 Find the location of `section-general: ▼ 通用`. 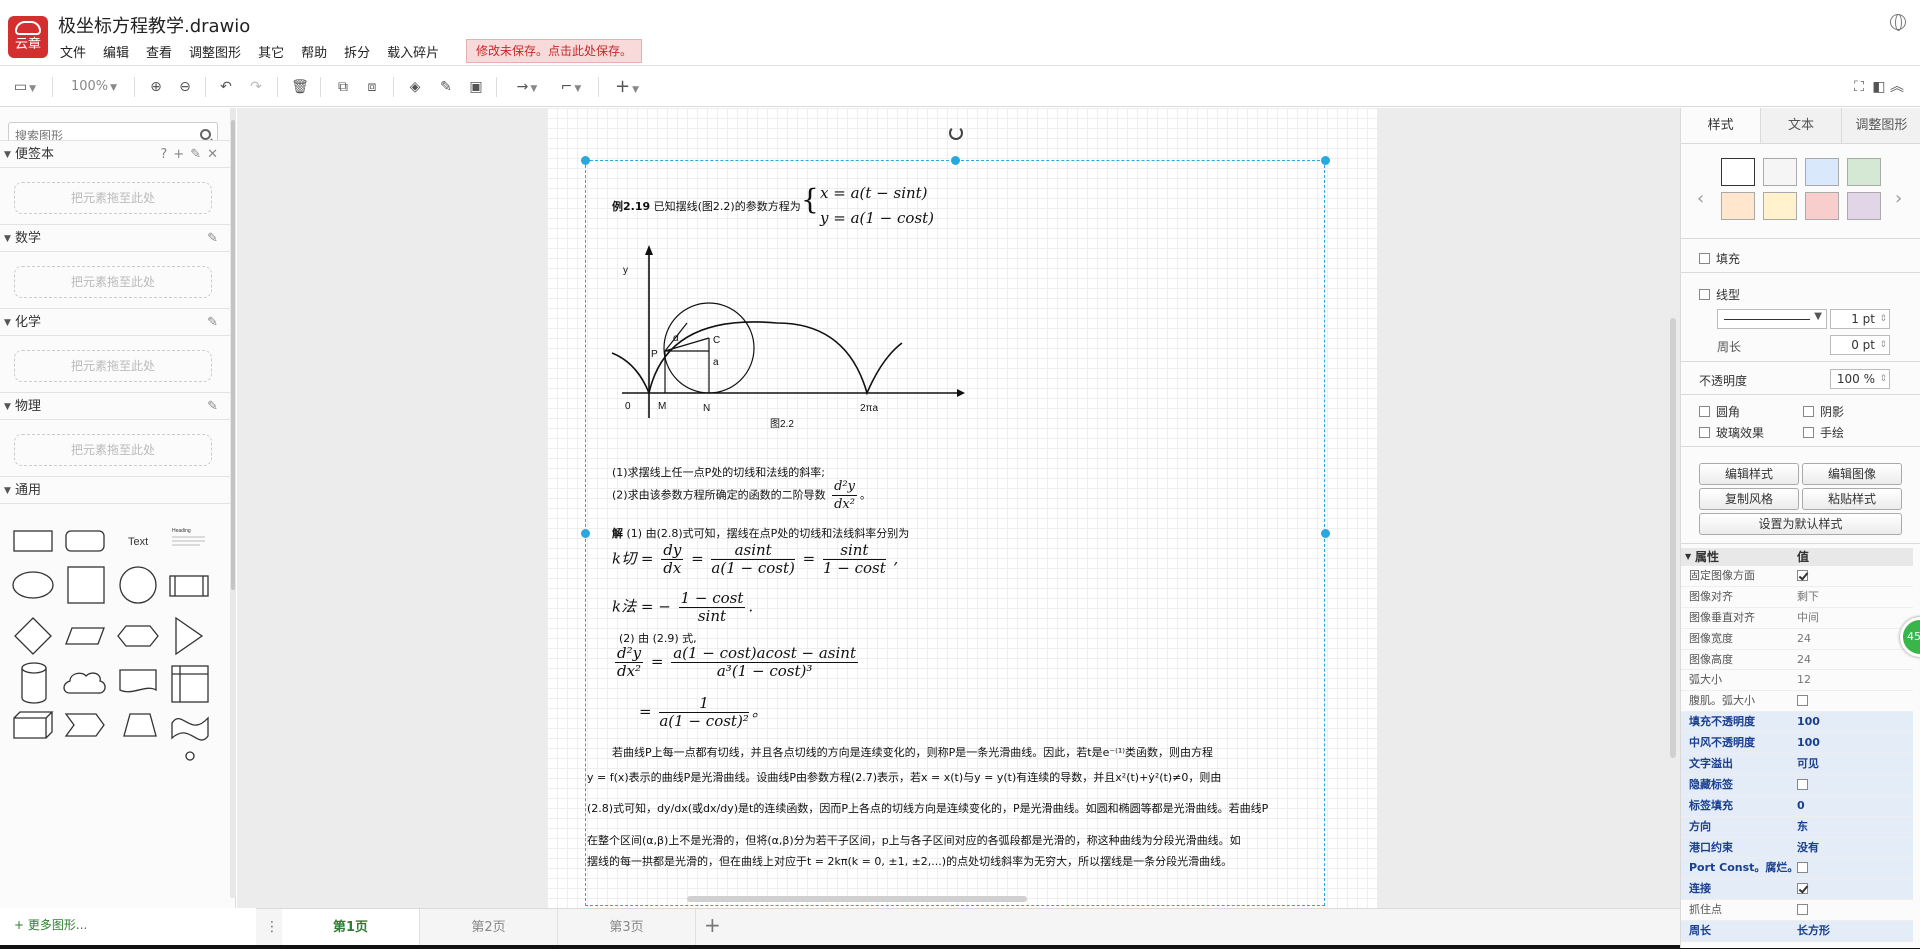

section-general: ▼ 通用 is located at coordinates (115, 490).